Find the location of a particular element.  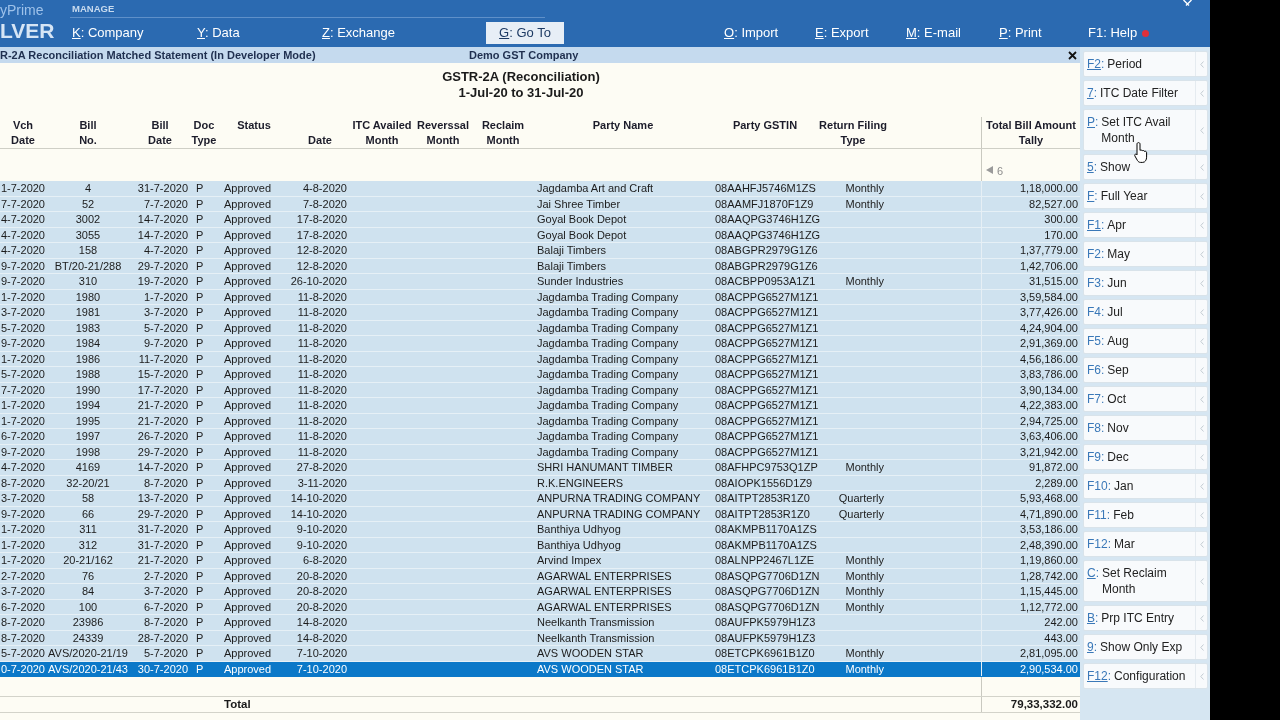

table-cell: AVS/2020-21/19 is located at coordinates (88, 653).